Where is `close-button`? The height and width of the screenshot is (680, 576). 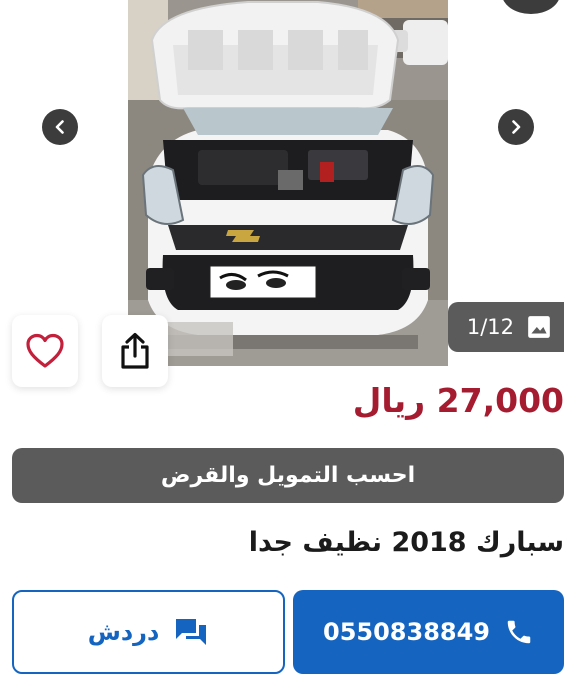 close-button is located at coordinates (531, 7).